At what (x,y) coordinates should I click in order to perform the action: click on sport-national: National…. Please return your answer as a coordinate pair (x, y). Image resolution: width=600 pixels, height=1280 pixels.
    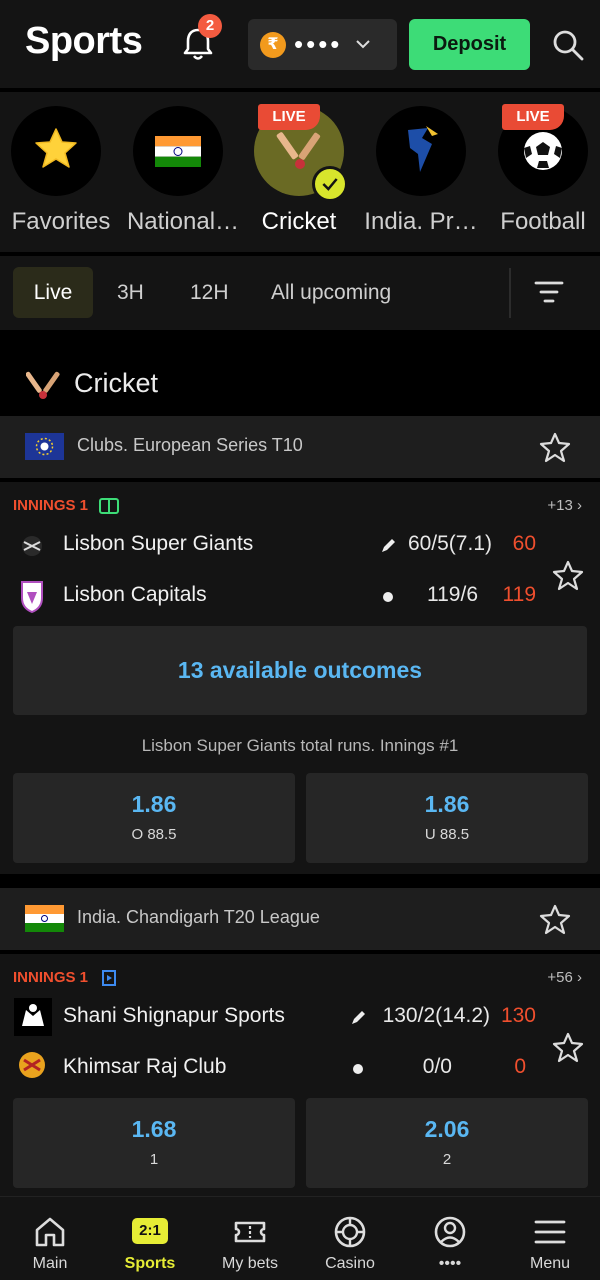
    Looking at the image, I should click on (183, 174).